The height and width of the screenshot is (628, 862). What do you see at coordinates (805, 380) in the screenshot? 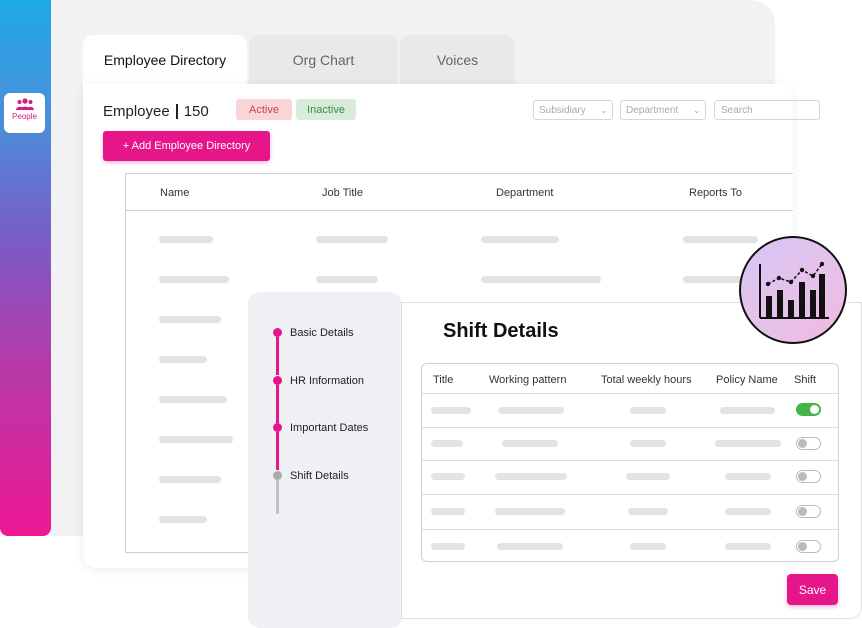
I see `column-header-shift: Shift` at bounding box center [805, 380].